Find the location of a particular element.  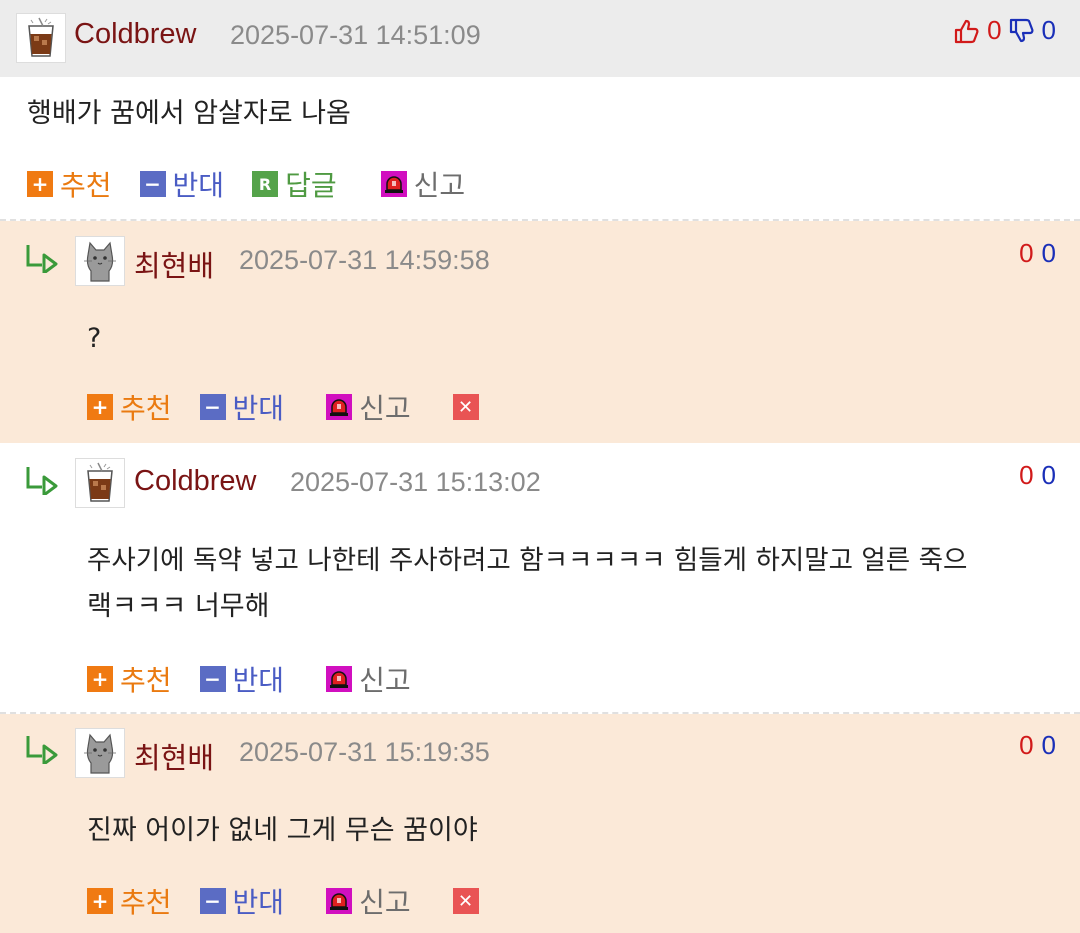

thumbs-up-icon is located at coordinates (967, 31).